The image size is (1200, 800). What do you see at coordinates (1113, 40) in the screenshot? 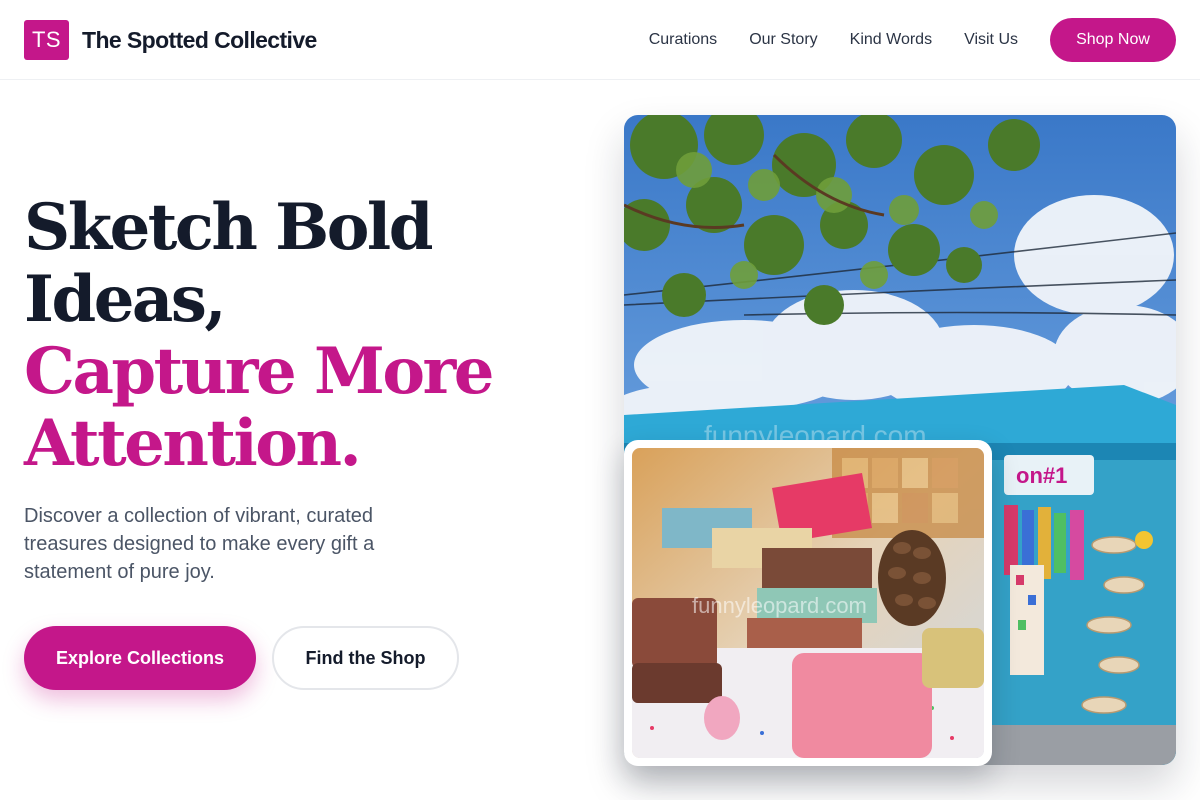
I see `shop-now-button: Shop Now` at bounding box center [1113, 40].